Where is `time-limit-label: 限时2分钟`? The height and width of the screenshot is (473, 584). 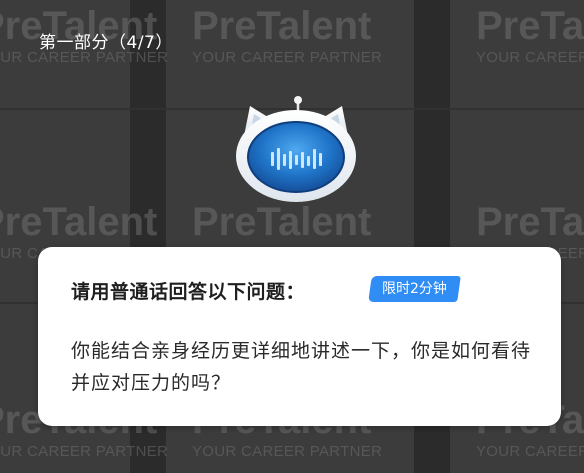 time-limit-label: 限时2分钟 is located at coordinates (414, 289).